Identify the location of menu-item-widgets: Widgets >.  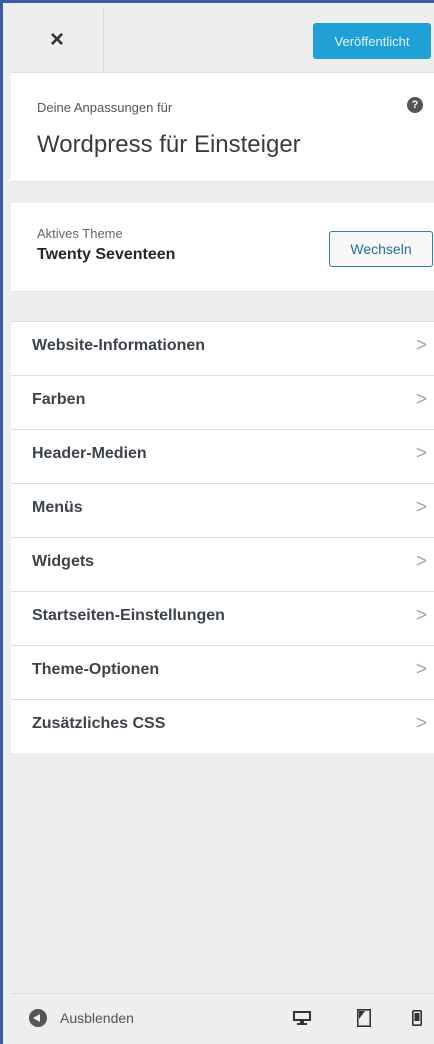
(222, 564).